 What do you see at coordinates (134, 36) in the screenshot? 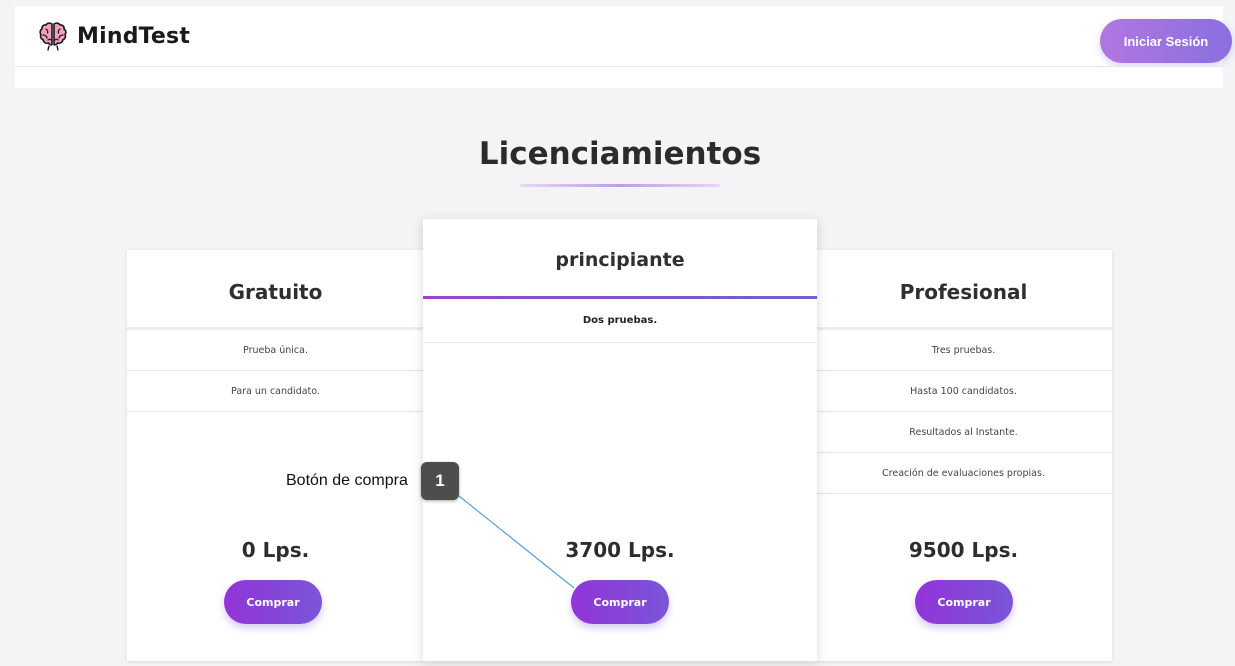
I see `brand-name: MindTest` at bounding box center [134, 36].